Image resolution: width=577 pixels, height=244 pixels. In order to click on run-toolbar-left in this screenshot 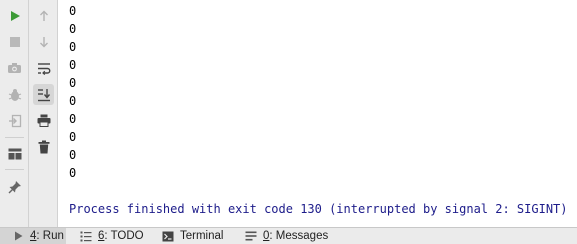, I will do `click(14, 113)`.